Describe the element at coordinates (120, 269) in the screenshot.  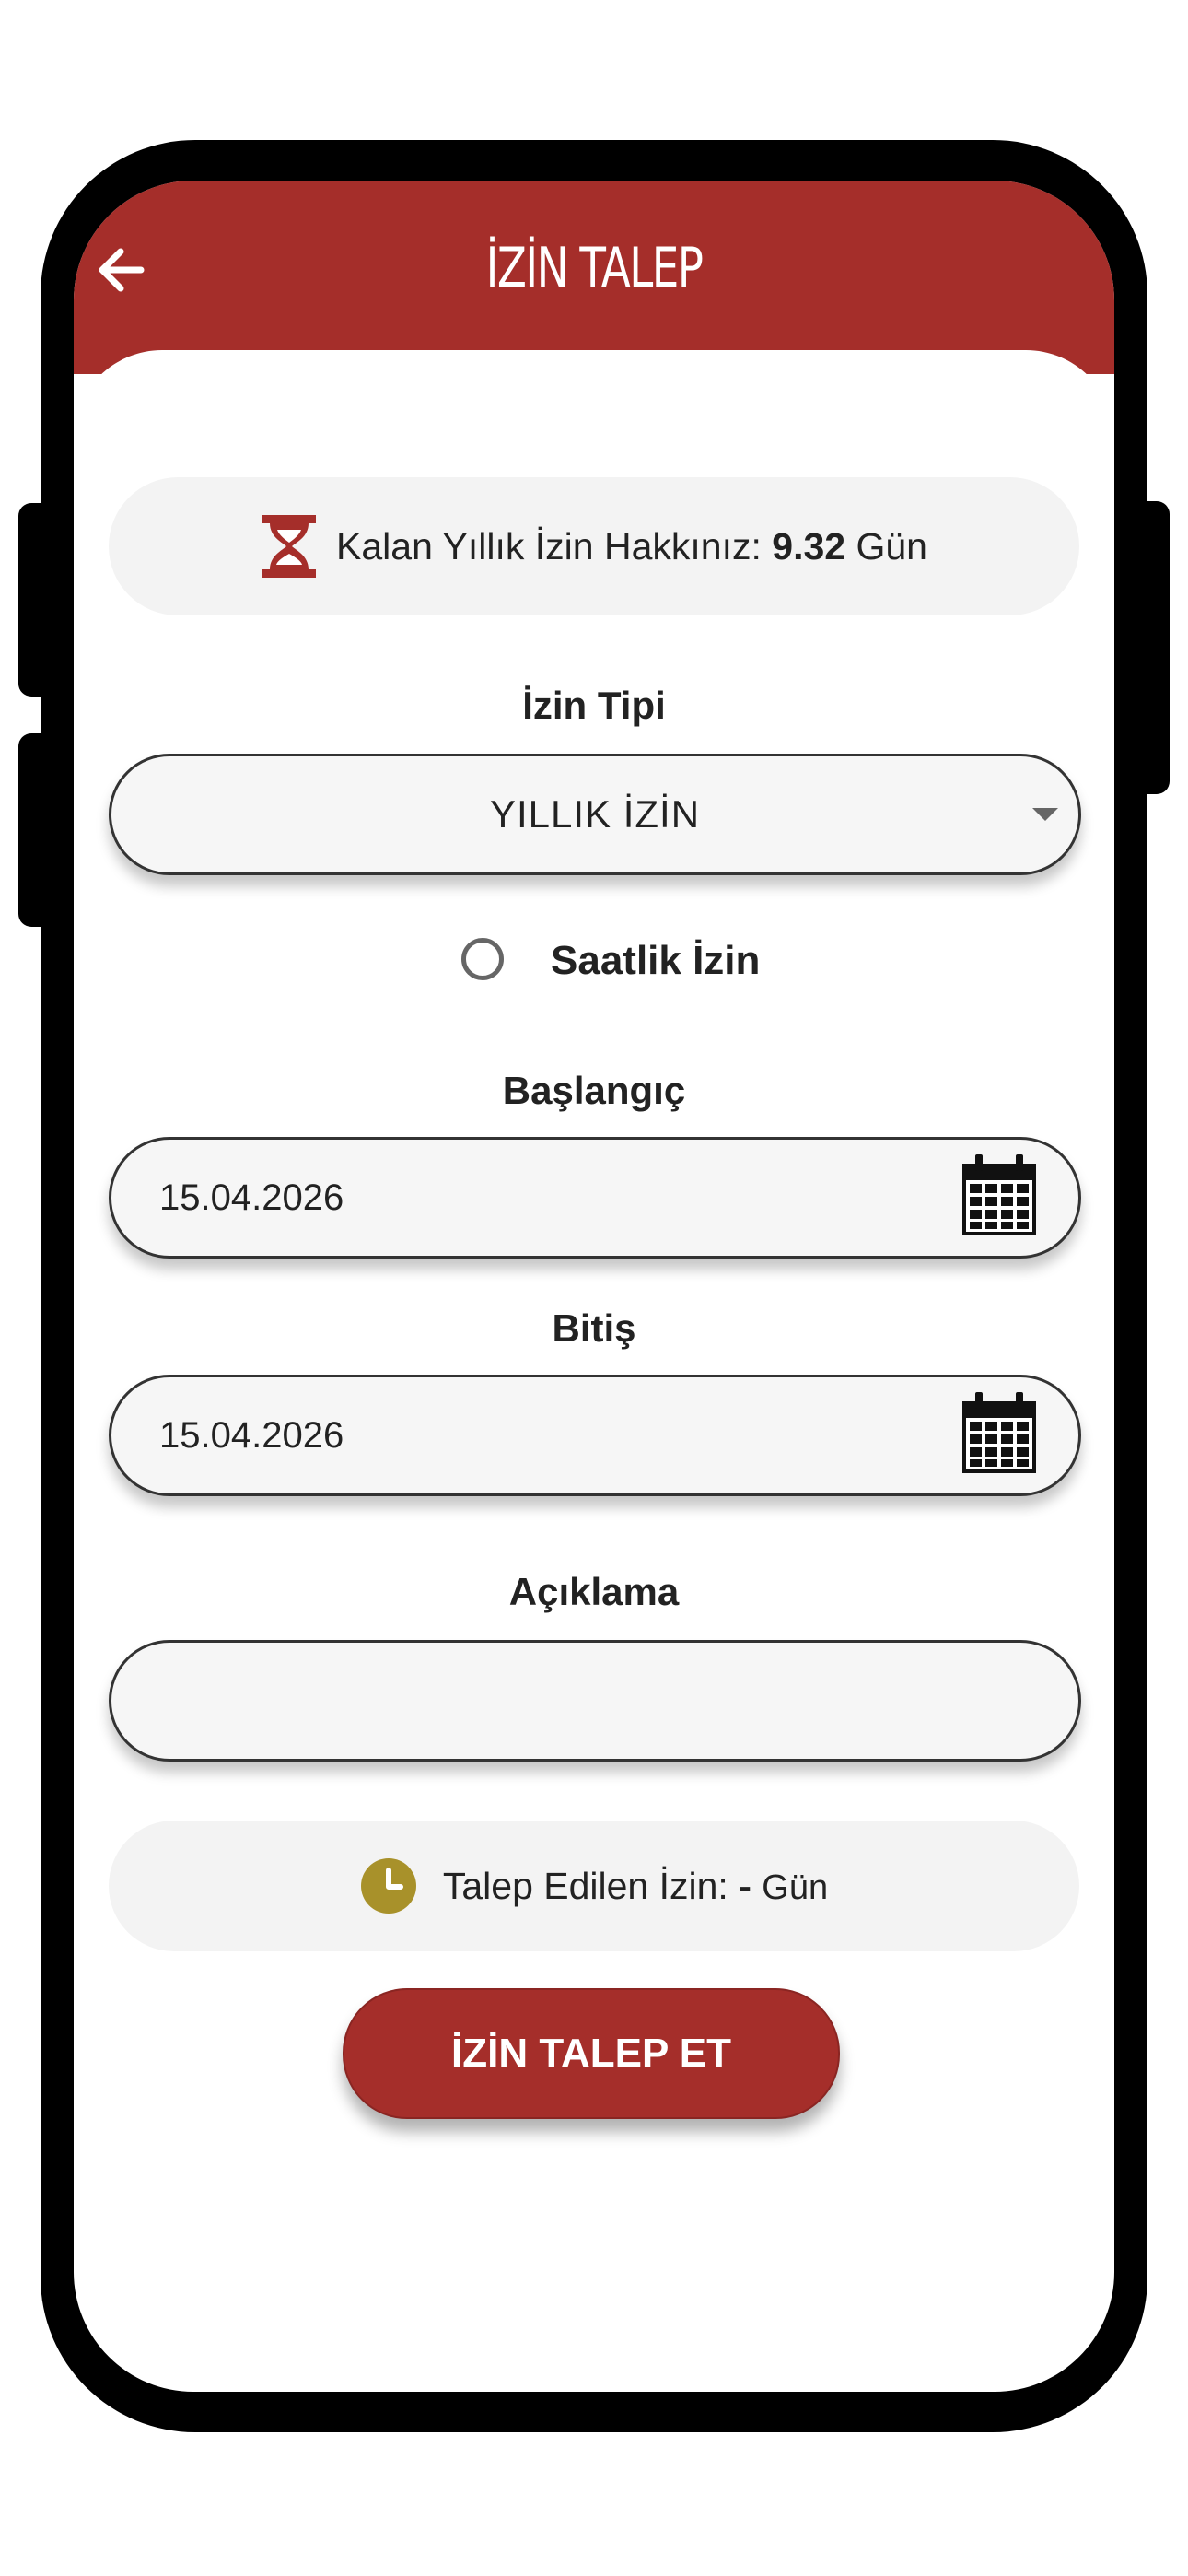
I see `back-arrow-icon` at that location.